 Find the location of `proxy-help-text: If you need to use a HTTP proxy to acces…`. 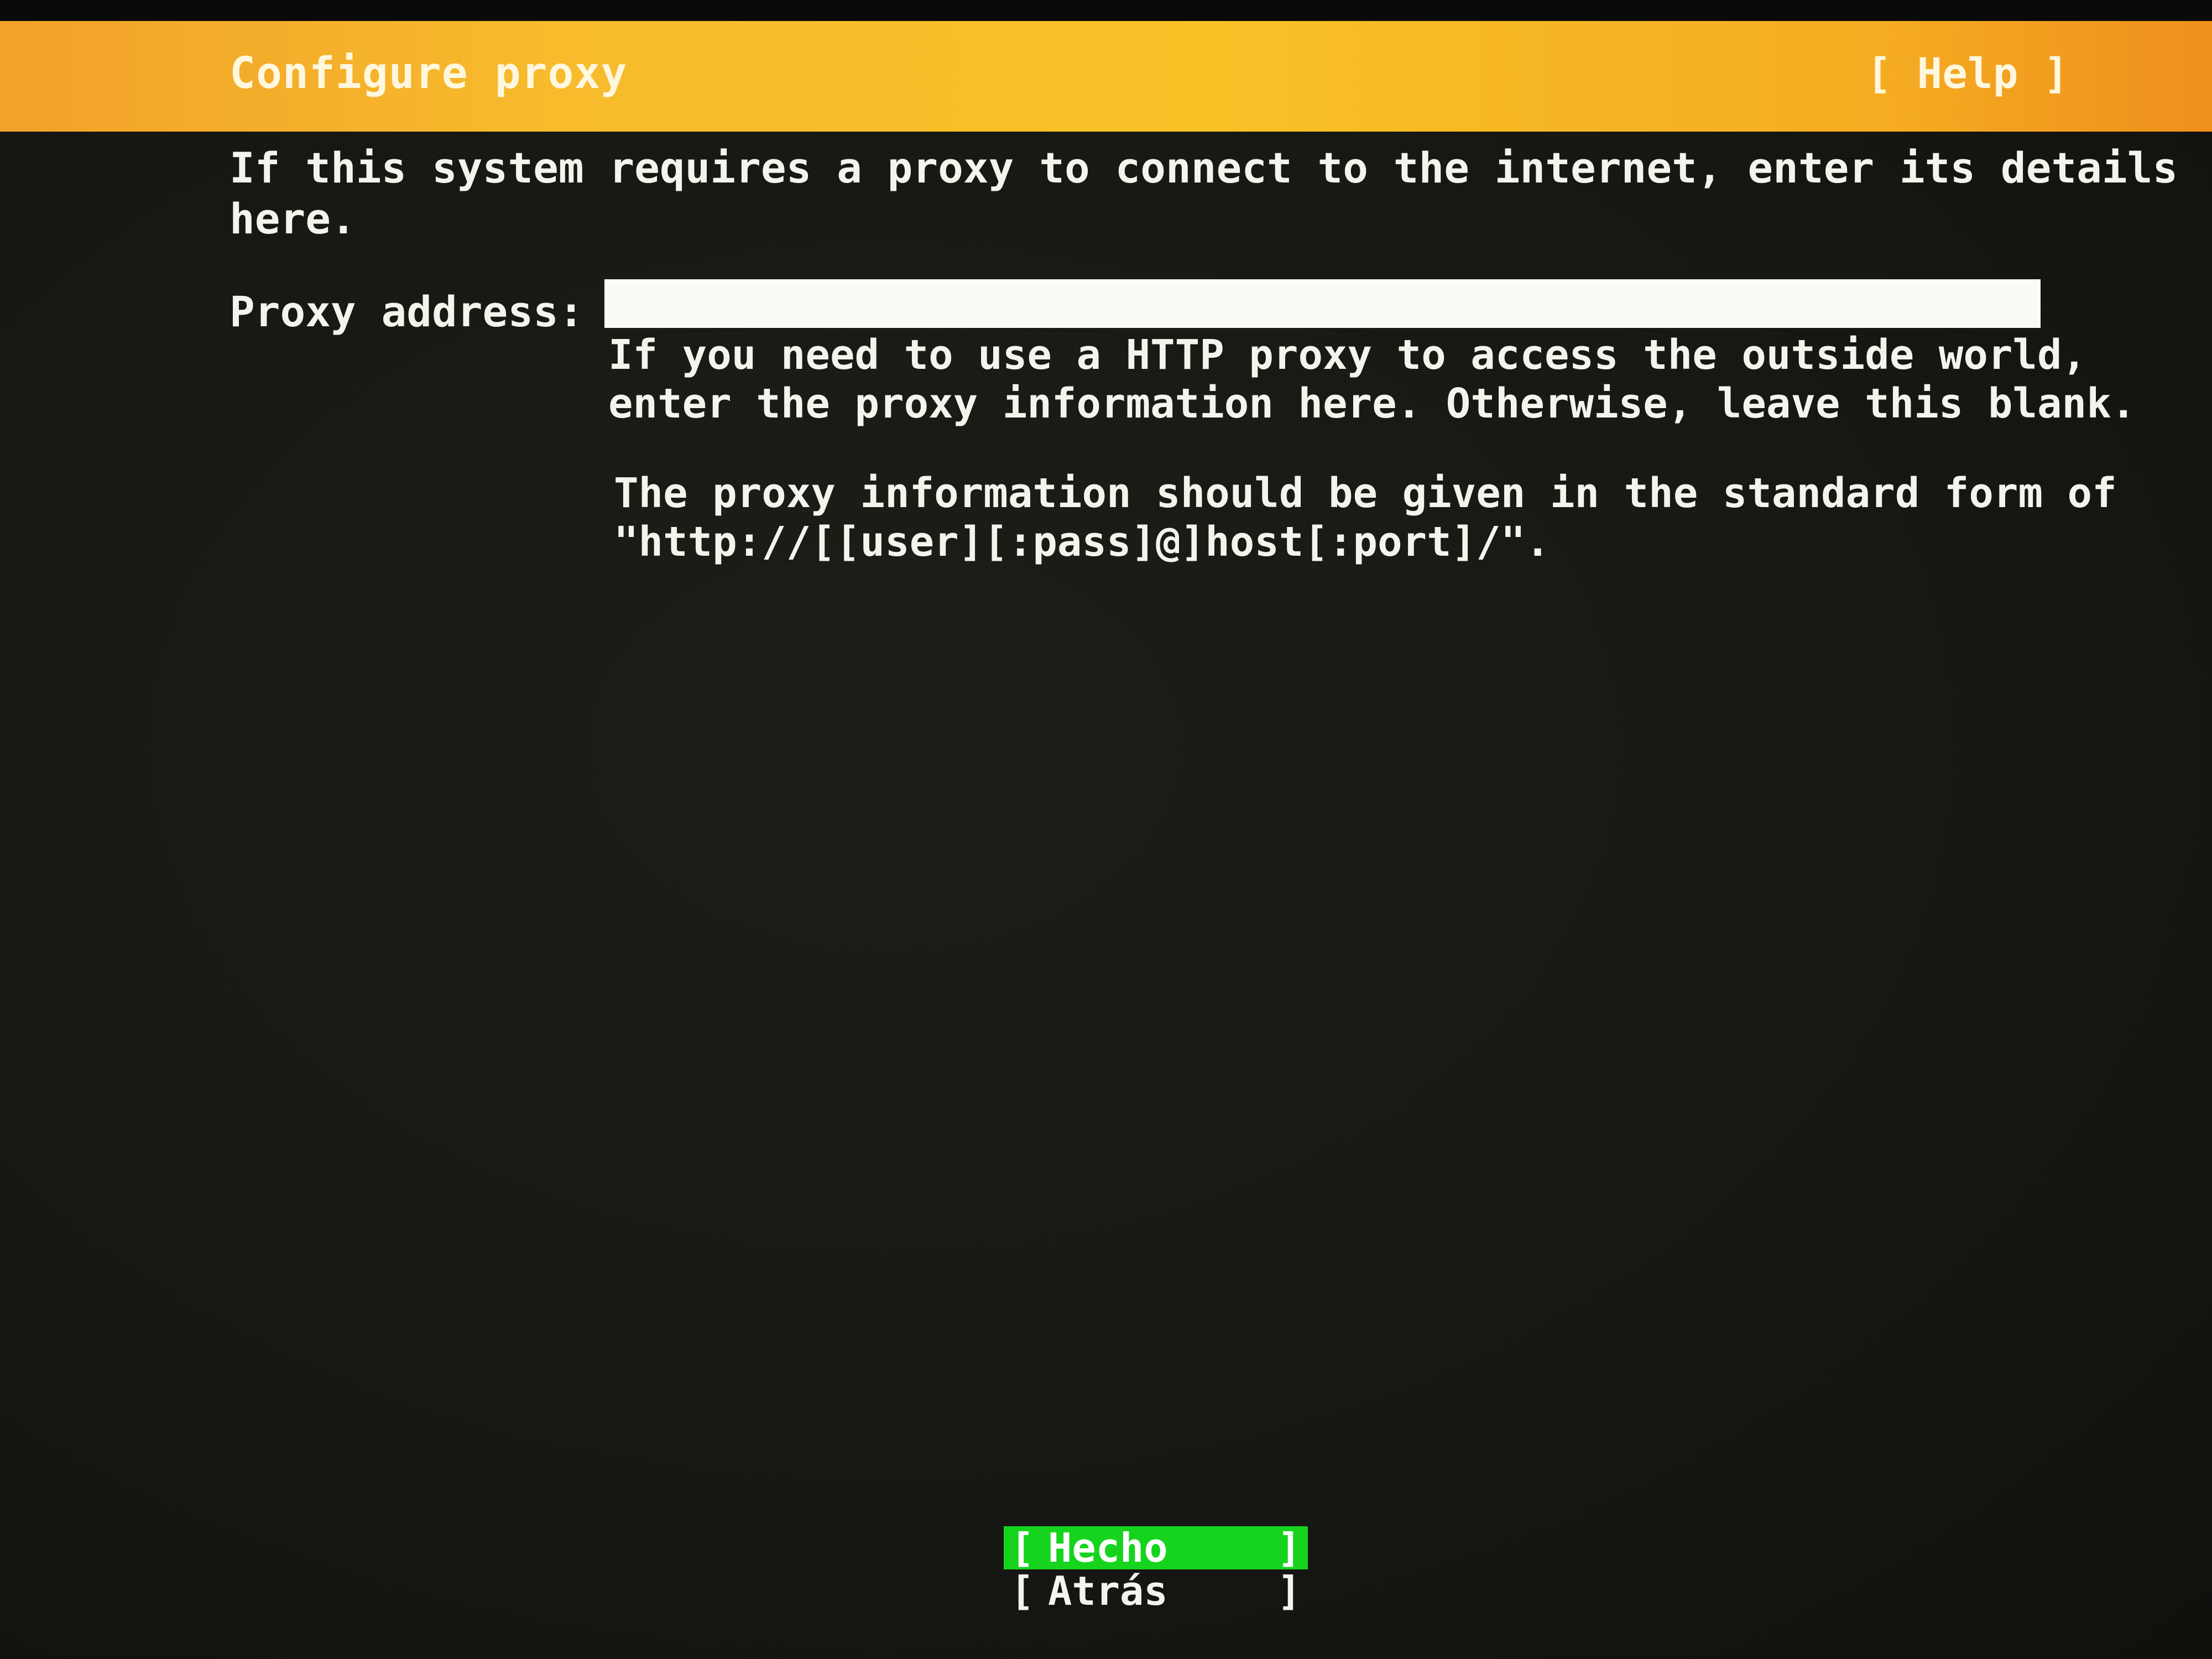

proxy-help-text: If you need to use a HTTP proxy to acces… is located at coordinates (1372, 379).